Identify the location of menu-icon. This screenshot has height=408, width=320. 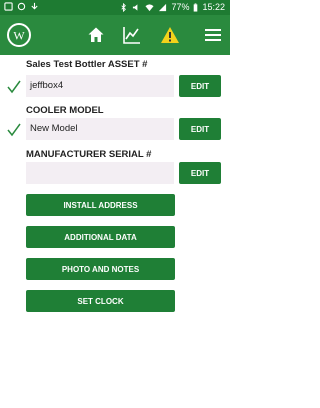
(213, 35).